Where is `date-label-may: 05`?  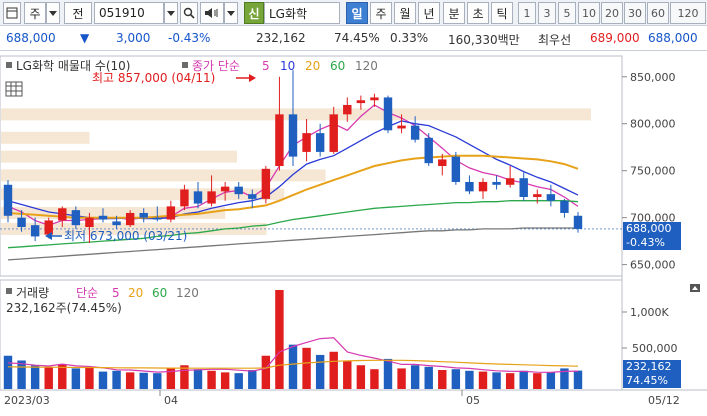 date-label-may: 05 is located at coordinates (473, 400).